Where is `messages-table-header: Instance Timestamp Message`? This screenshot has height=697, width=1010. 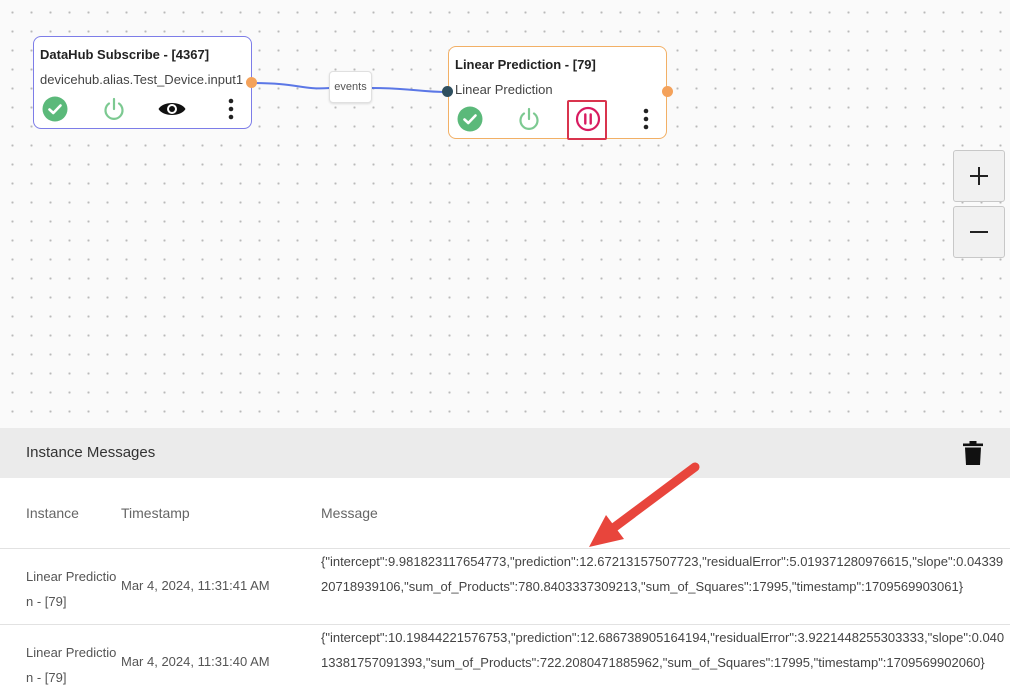 messages-table-header: Instance Timestamp Message is located at coordinates (505, 513).